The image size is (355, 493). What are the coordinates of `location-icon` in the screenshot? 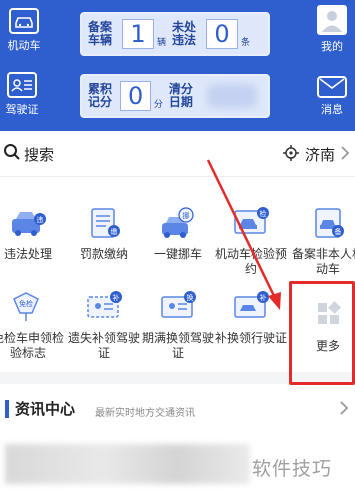 It's located at (291, 153).